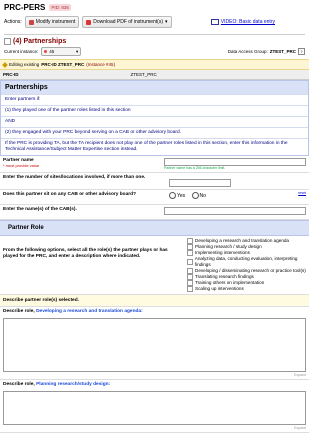  Describe the element at coordinates (21, 165) in the screenshot. I see `required-note: * must provide value` at that location.